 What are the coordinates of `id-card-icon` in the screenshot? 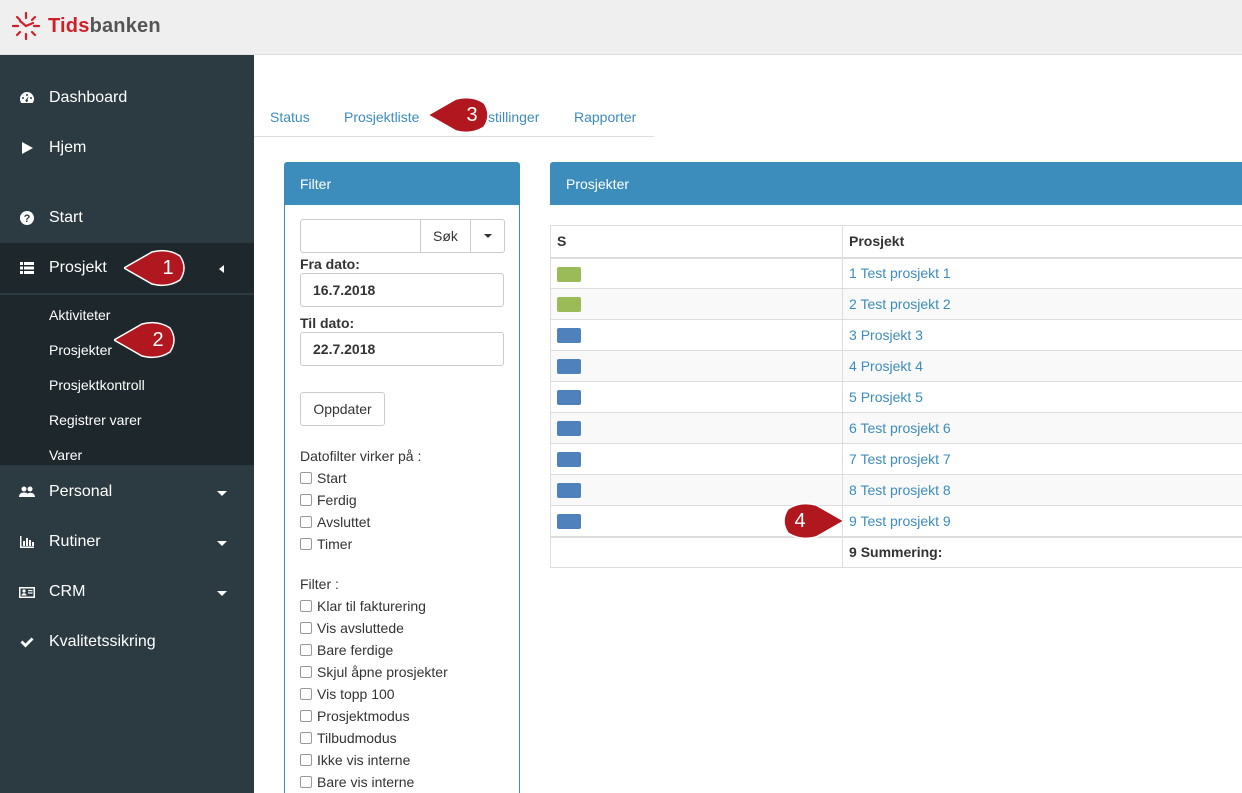 It's located at (27, 592).